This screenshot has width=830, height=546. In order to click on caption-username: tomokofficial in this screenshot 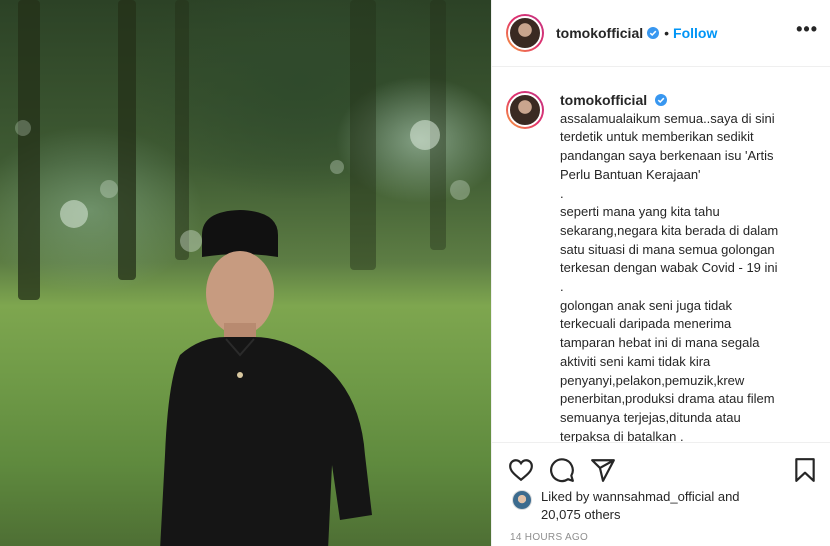, I will do `click(684, 100)`.